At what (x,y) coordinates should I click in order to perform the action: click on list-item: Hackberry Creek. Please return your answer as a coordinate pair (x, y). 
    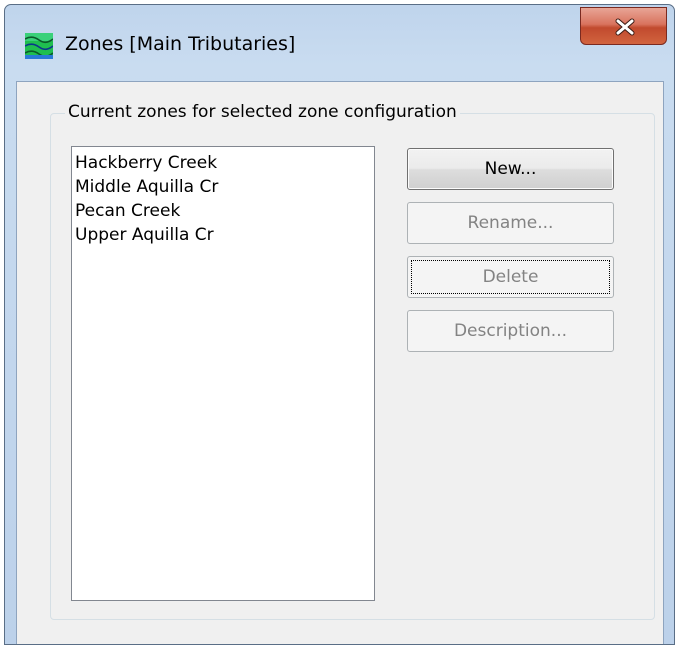
    Looking at the image, I should click on (146, 163).